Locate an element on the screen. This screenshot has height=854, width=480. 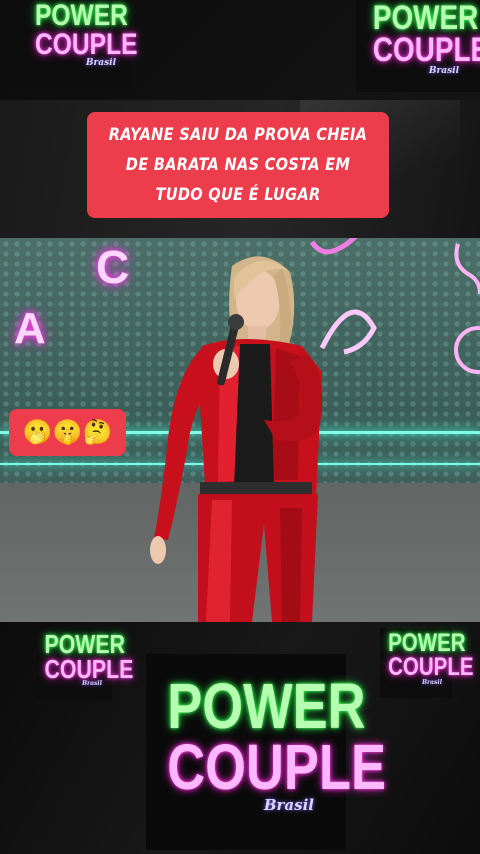
logo-bottom-right: POWER COUPLE Brasil is located at coordinates (428, 658).